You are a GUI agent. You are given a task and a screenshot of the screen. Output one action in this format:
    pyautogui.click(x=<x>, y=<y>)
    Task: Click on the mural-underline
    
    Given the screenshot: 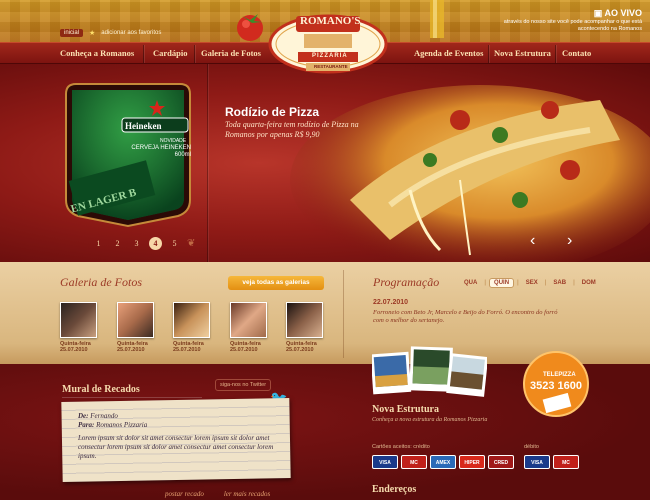 What is the action you would take?
    pyautogui.click(x=132, y=397)
    